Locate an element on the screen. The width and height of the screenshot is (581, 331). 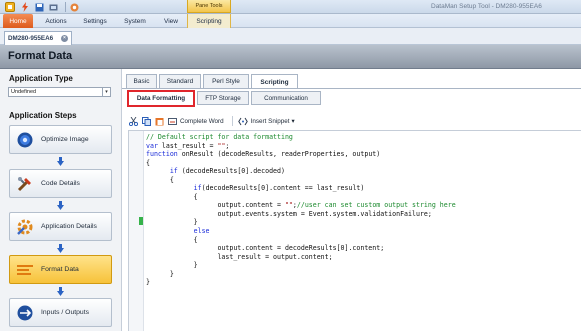
menu-system: System is located at coordinates (135, 21).